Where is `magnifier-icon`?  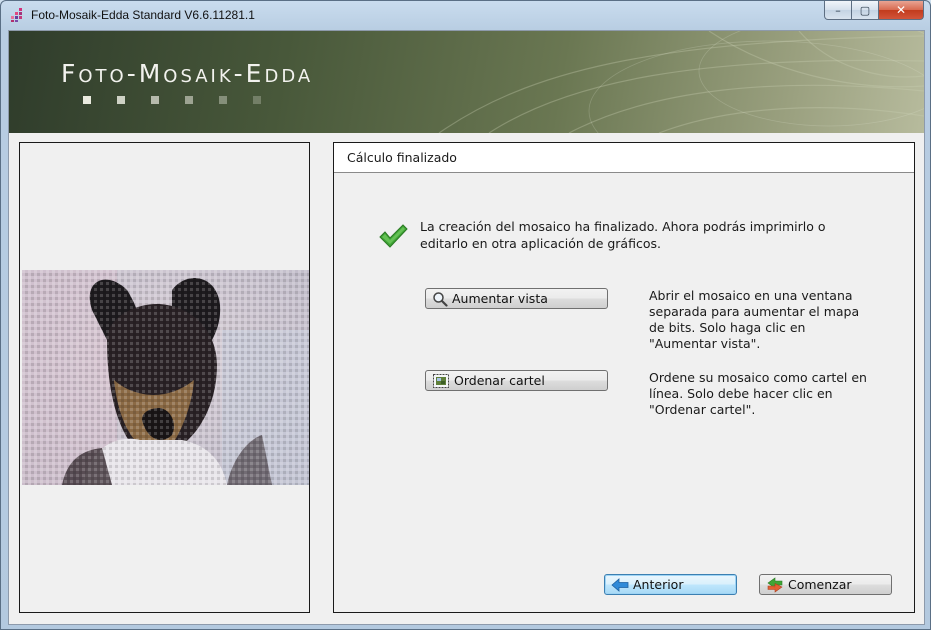
magnifier-icon is located at coordinates (440, 299).